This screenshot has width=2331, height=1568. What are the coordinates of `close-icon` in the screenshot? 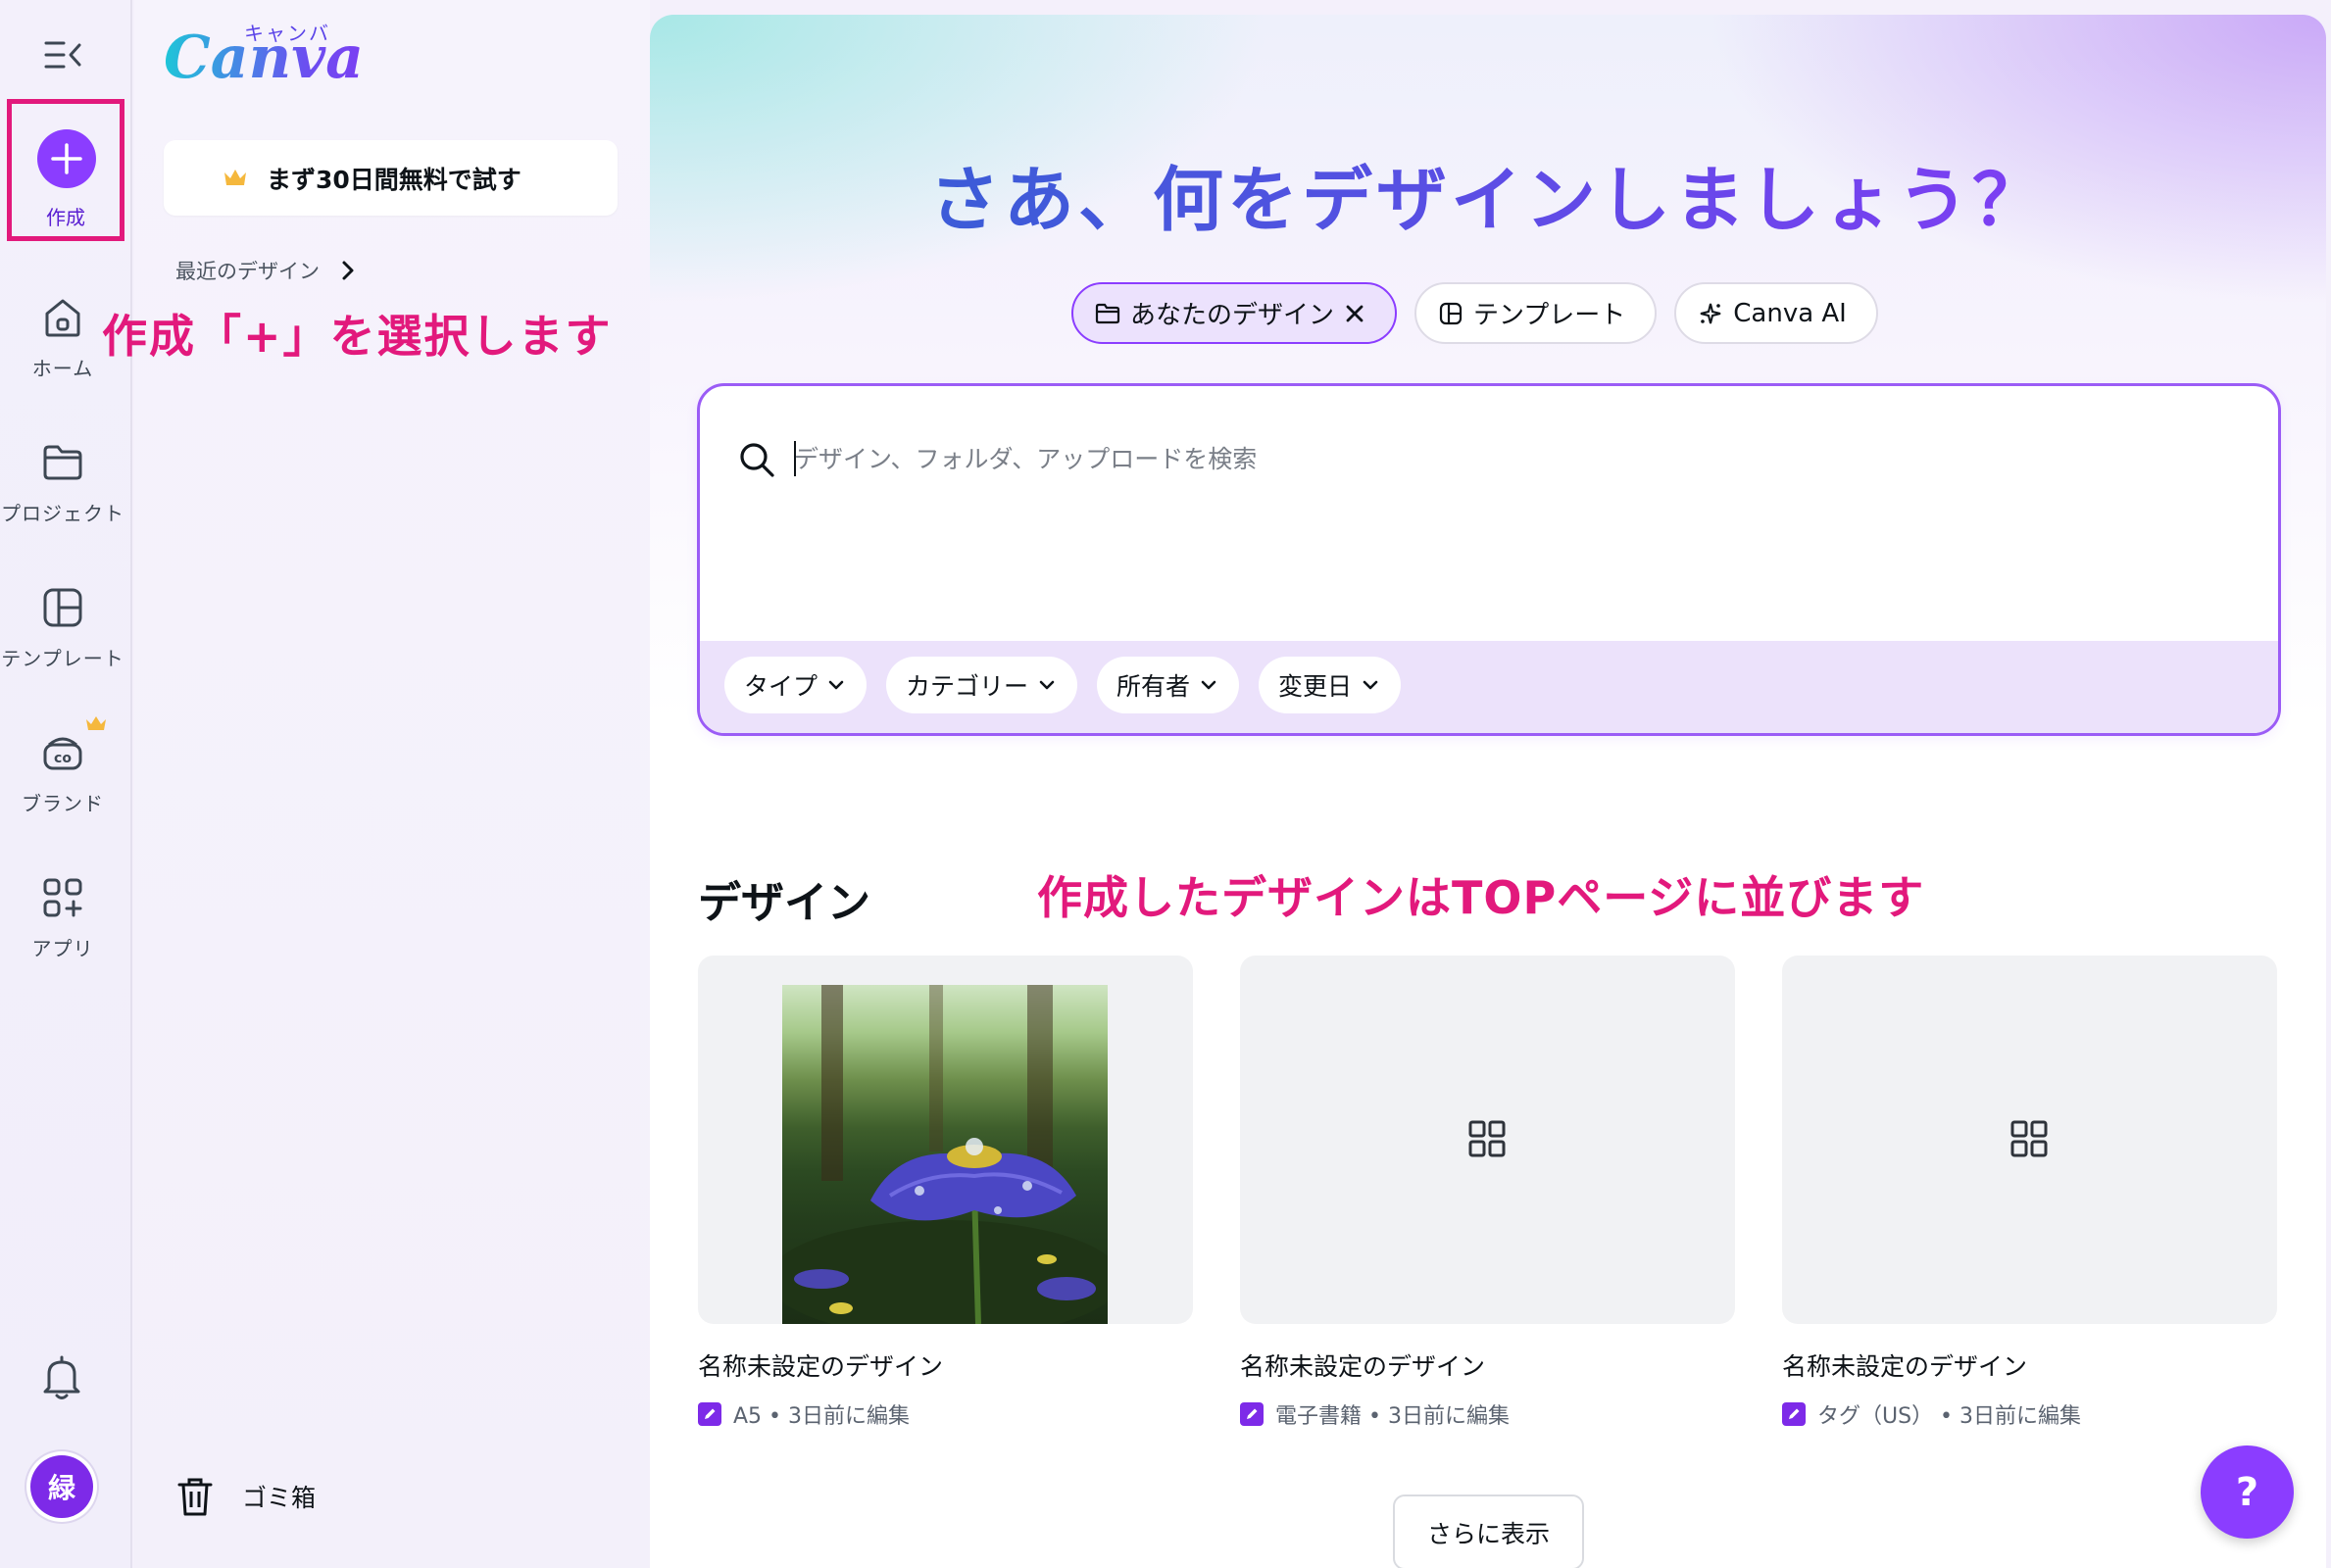 It's located at (1354, 313).